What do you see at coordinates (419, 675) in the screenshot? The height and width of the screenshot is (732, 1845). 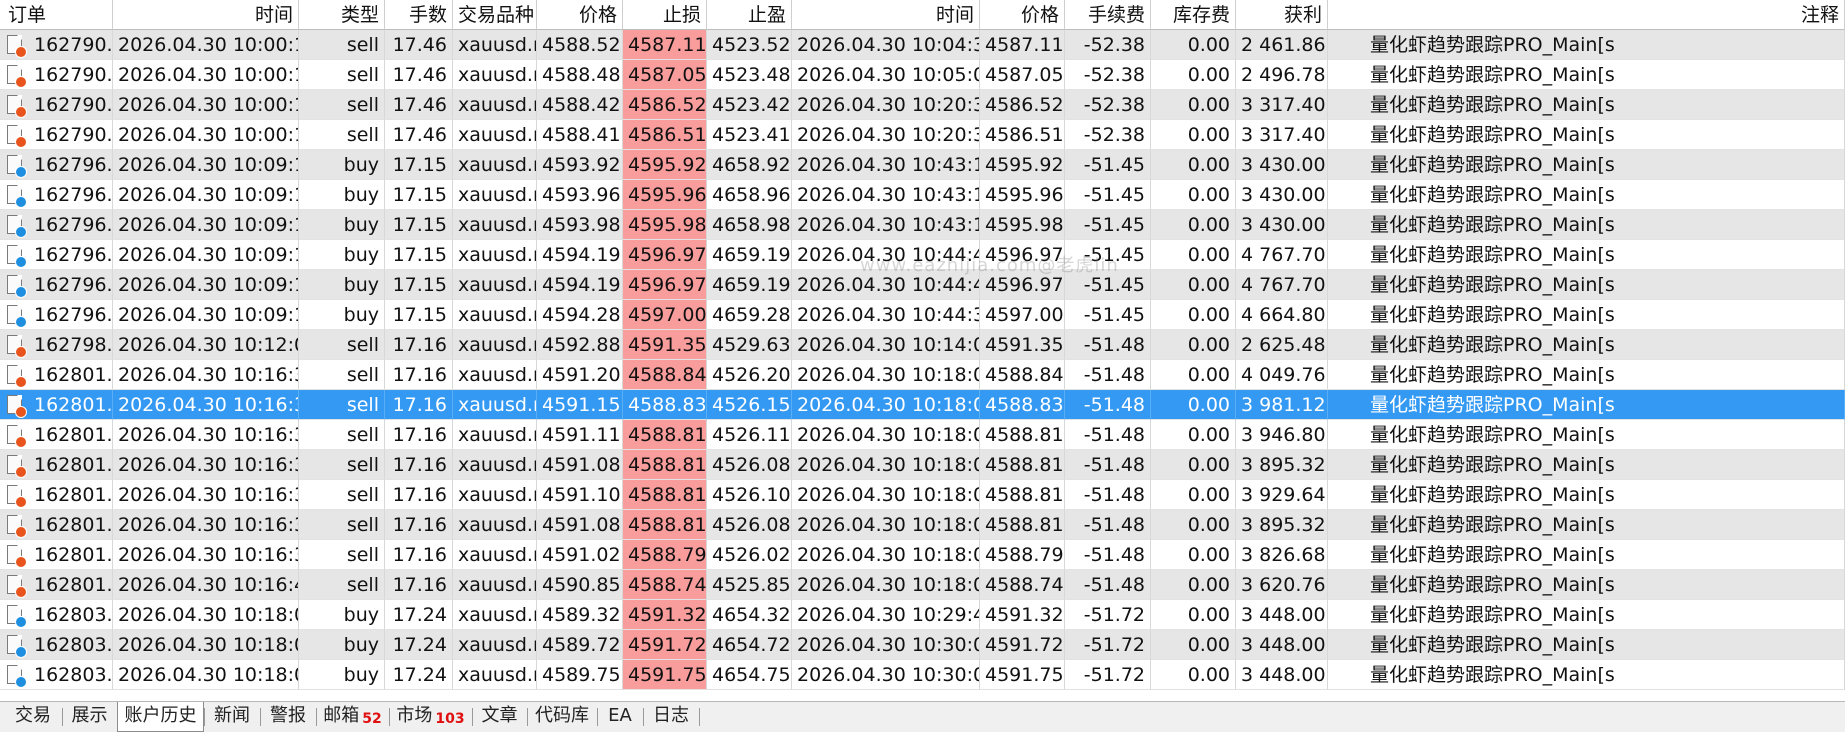 I see `cell-volume: 17.24` at bounding box center [419, 675].